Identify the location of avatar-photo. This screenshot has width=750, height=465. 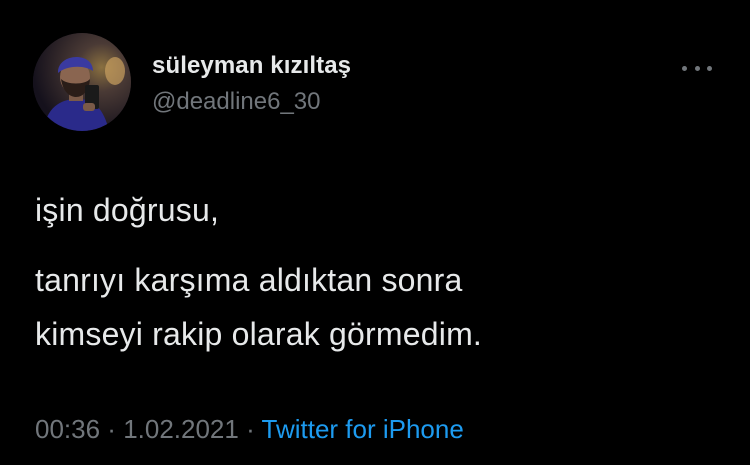
(82, 82).